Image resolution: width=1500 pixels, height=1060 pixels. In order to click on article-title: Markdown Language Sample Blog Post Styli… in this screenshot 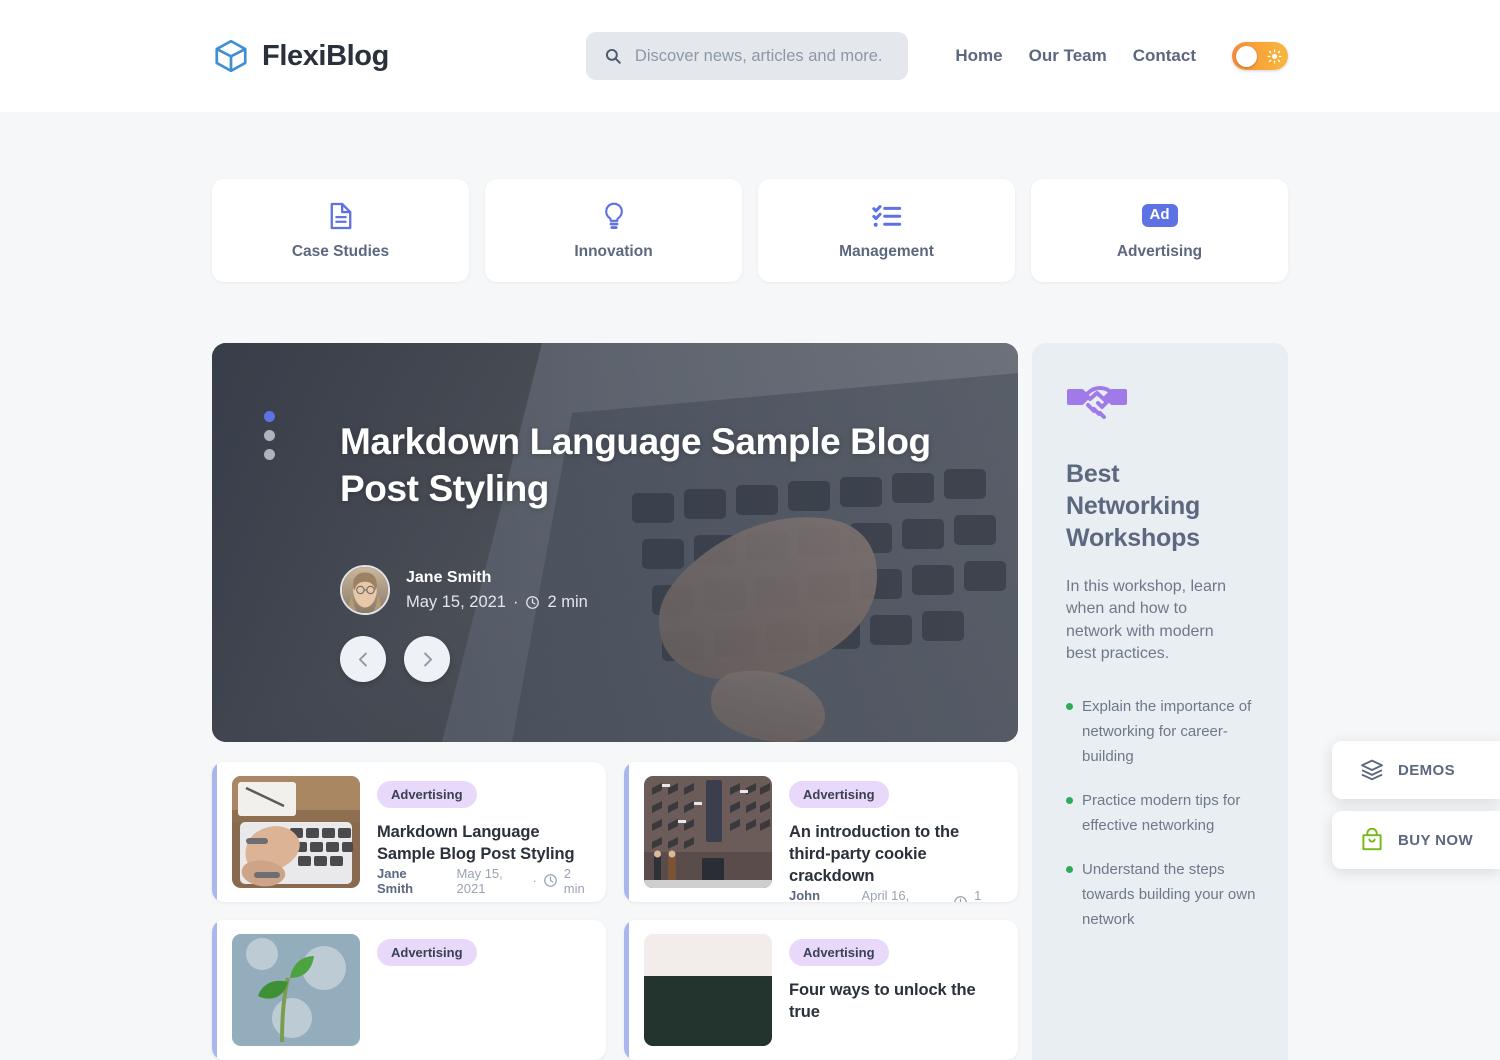, I will do `click(476, 843)`.